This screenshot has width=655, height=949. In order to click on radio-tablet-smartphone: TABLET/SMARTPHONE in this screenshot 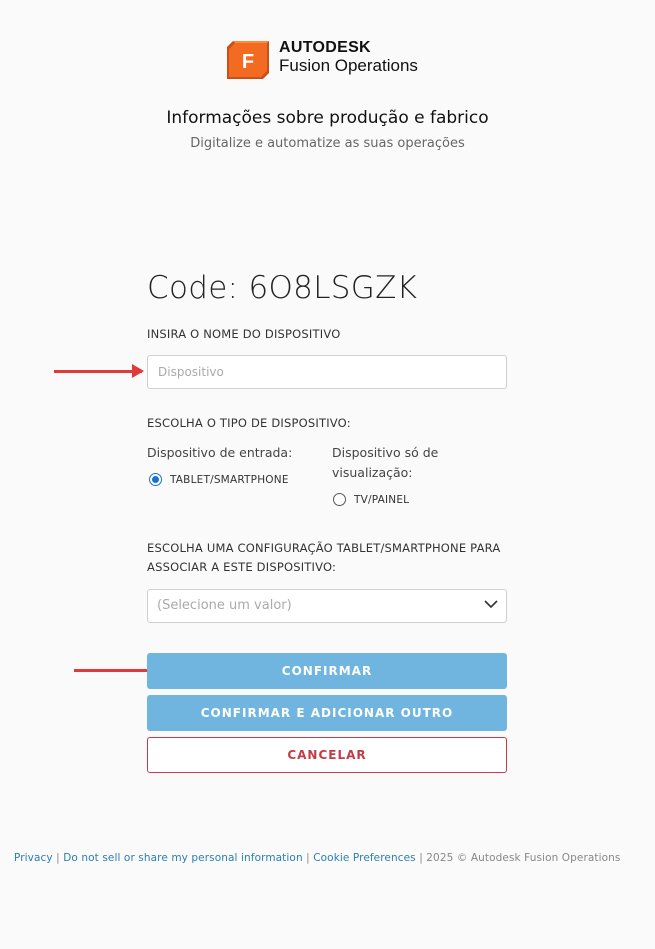, I will do `click(219, 479)`.